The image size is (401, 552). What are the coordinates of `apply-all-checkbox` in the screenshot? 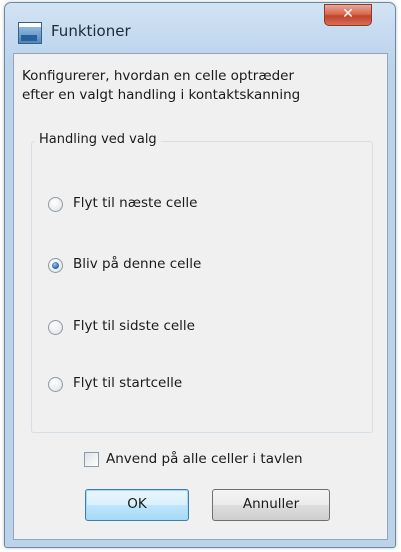 It's located at (91, 459).